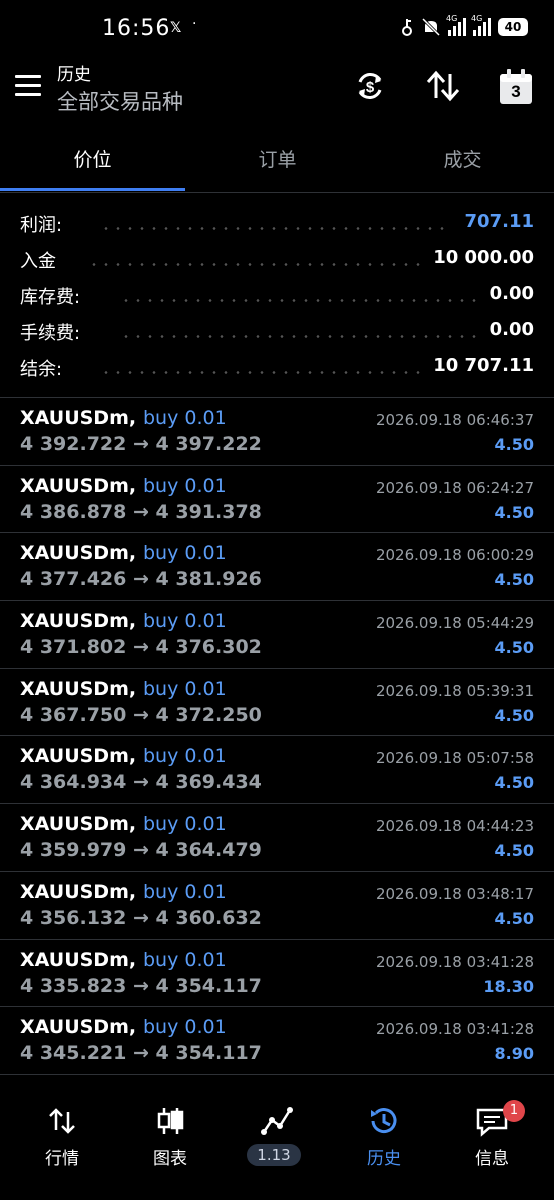  What do you see at coordinates (492, 1159) in the screenshot?
I see `nav-label: 信息` at bounding box center [492, 1159].